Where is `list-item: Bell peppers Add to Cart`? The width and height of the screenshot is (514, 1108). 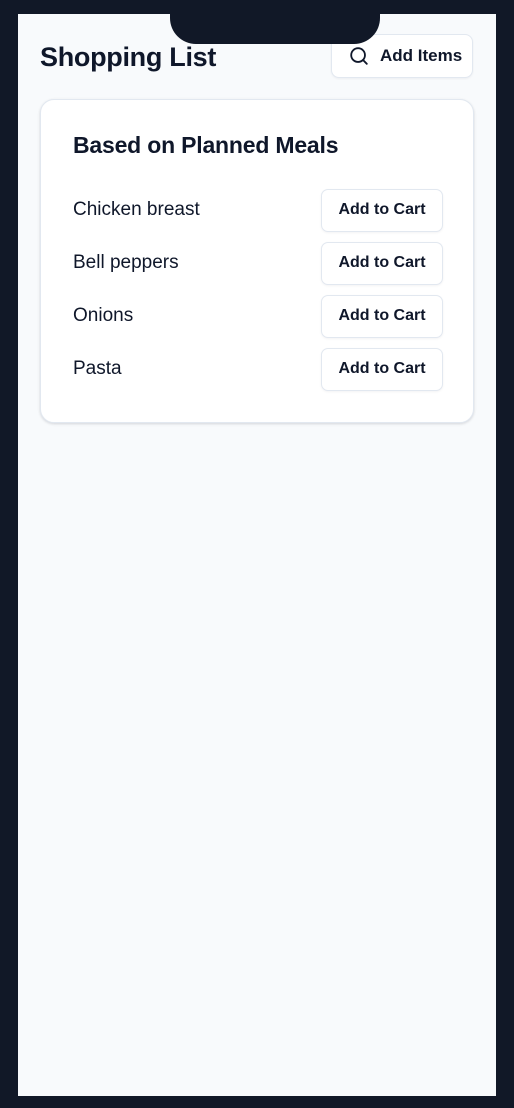 list-item: Bell peppers Add to Cart is located at coordinates (258, 263).